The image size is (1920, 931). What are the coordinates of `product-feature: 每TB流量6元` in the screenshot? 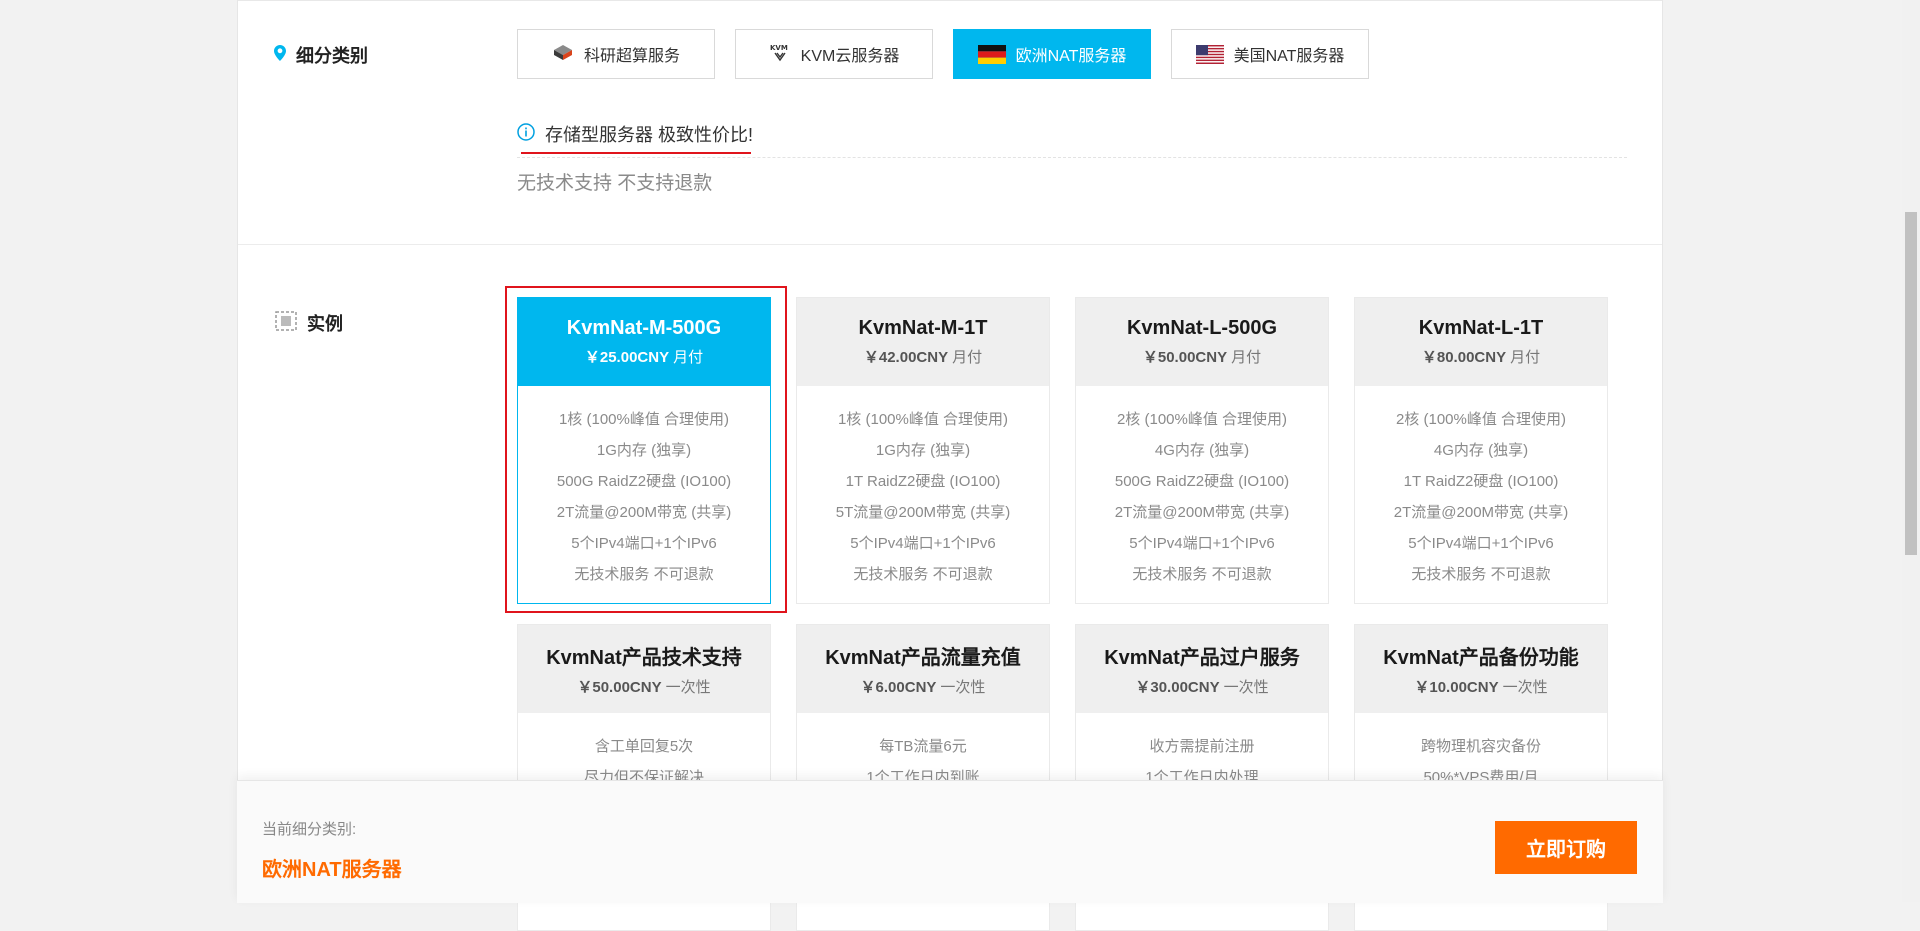 It's located at (923, 746).